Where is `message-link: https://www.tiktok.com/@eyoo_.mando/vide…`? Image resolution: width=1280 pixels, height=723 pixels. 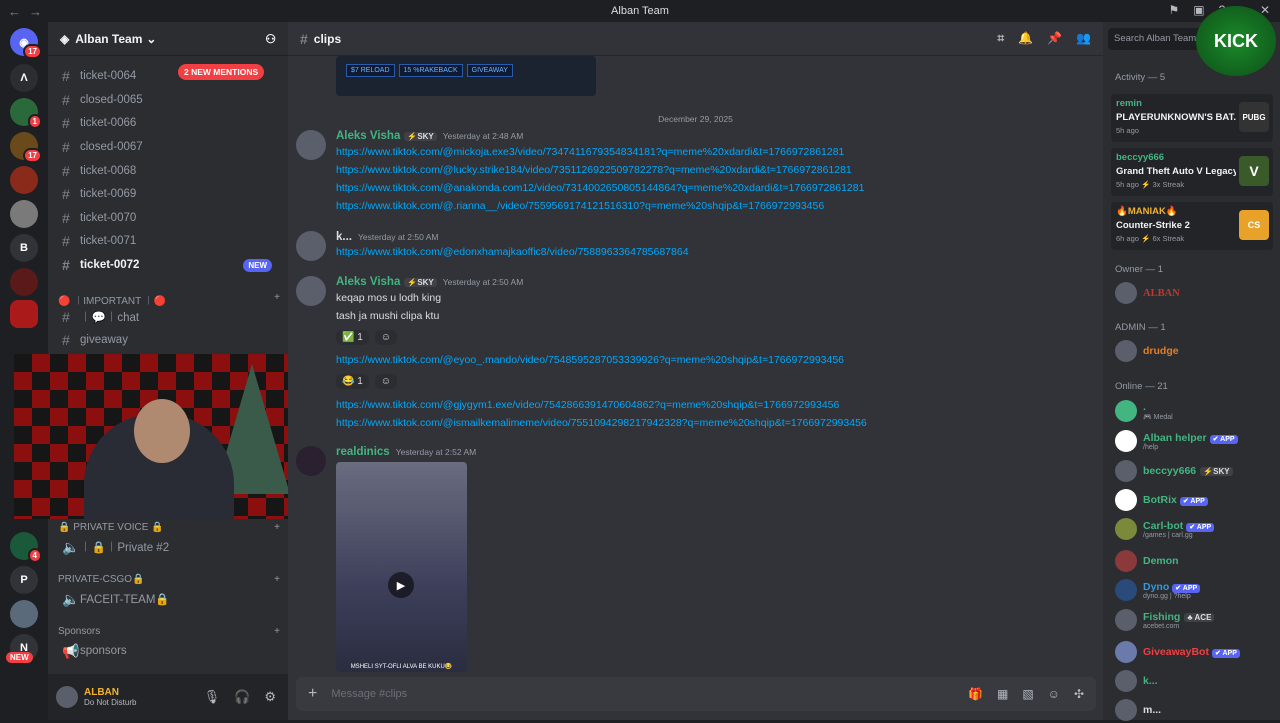 message-link: https://www.tiktok.com/@eyoo_.mando/vide… is located at coordinates (590, 360).